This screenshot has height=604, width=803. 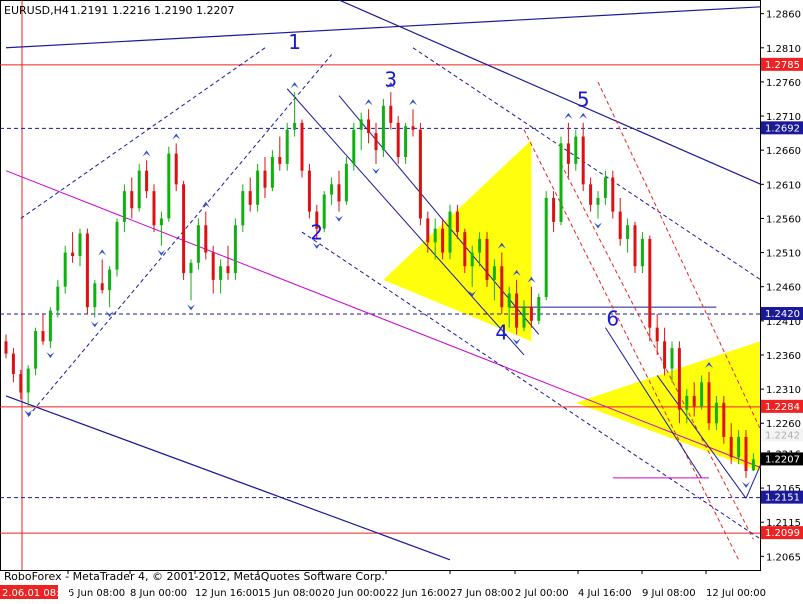 I want to click on chart-header-symbol: EURUSD,H4, so click(x=36, y=10).